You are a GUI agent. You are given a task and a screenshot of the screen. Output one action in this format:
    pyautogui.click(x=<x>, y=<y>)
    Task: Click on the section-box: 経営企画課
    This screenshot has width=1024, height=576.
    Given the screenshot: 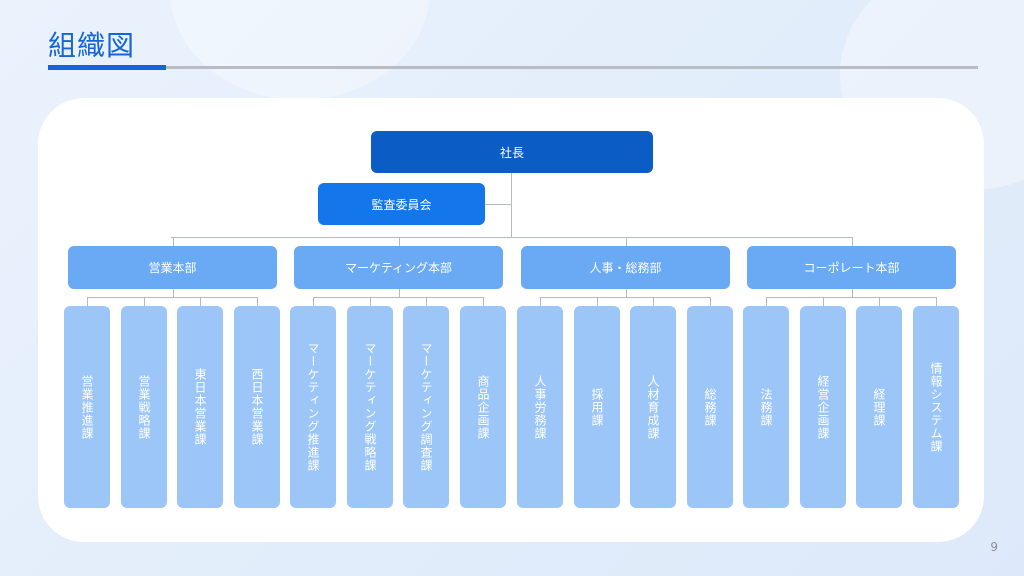 What is the action you would take?
    pyautogui.click(x=823, y=407)
    